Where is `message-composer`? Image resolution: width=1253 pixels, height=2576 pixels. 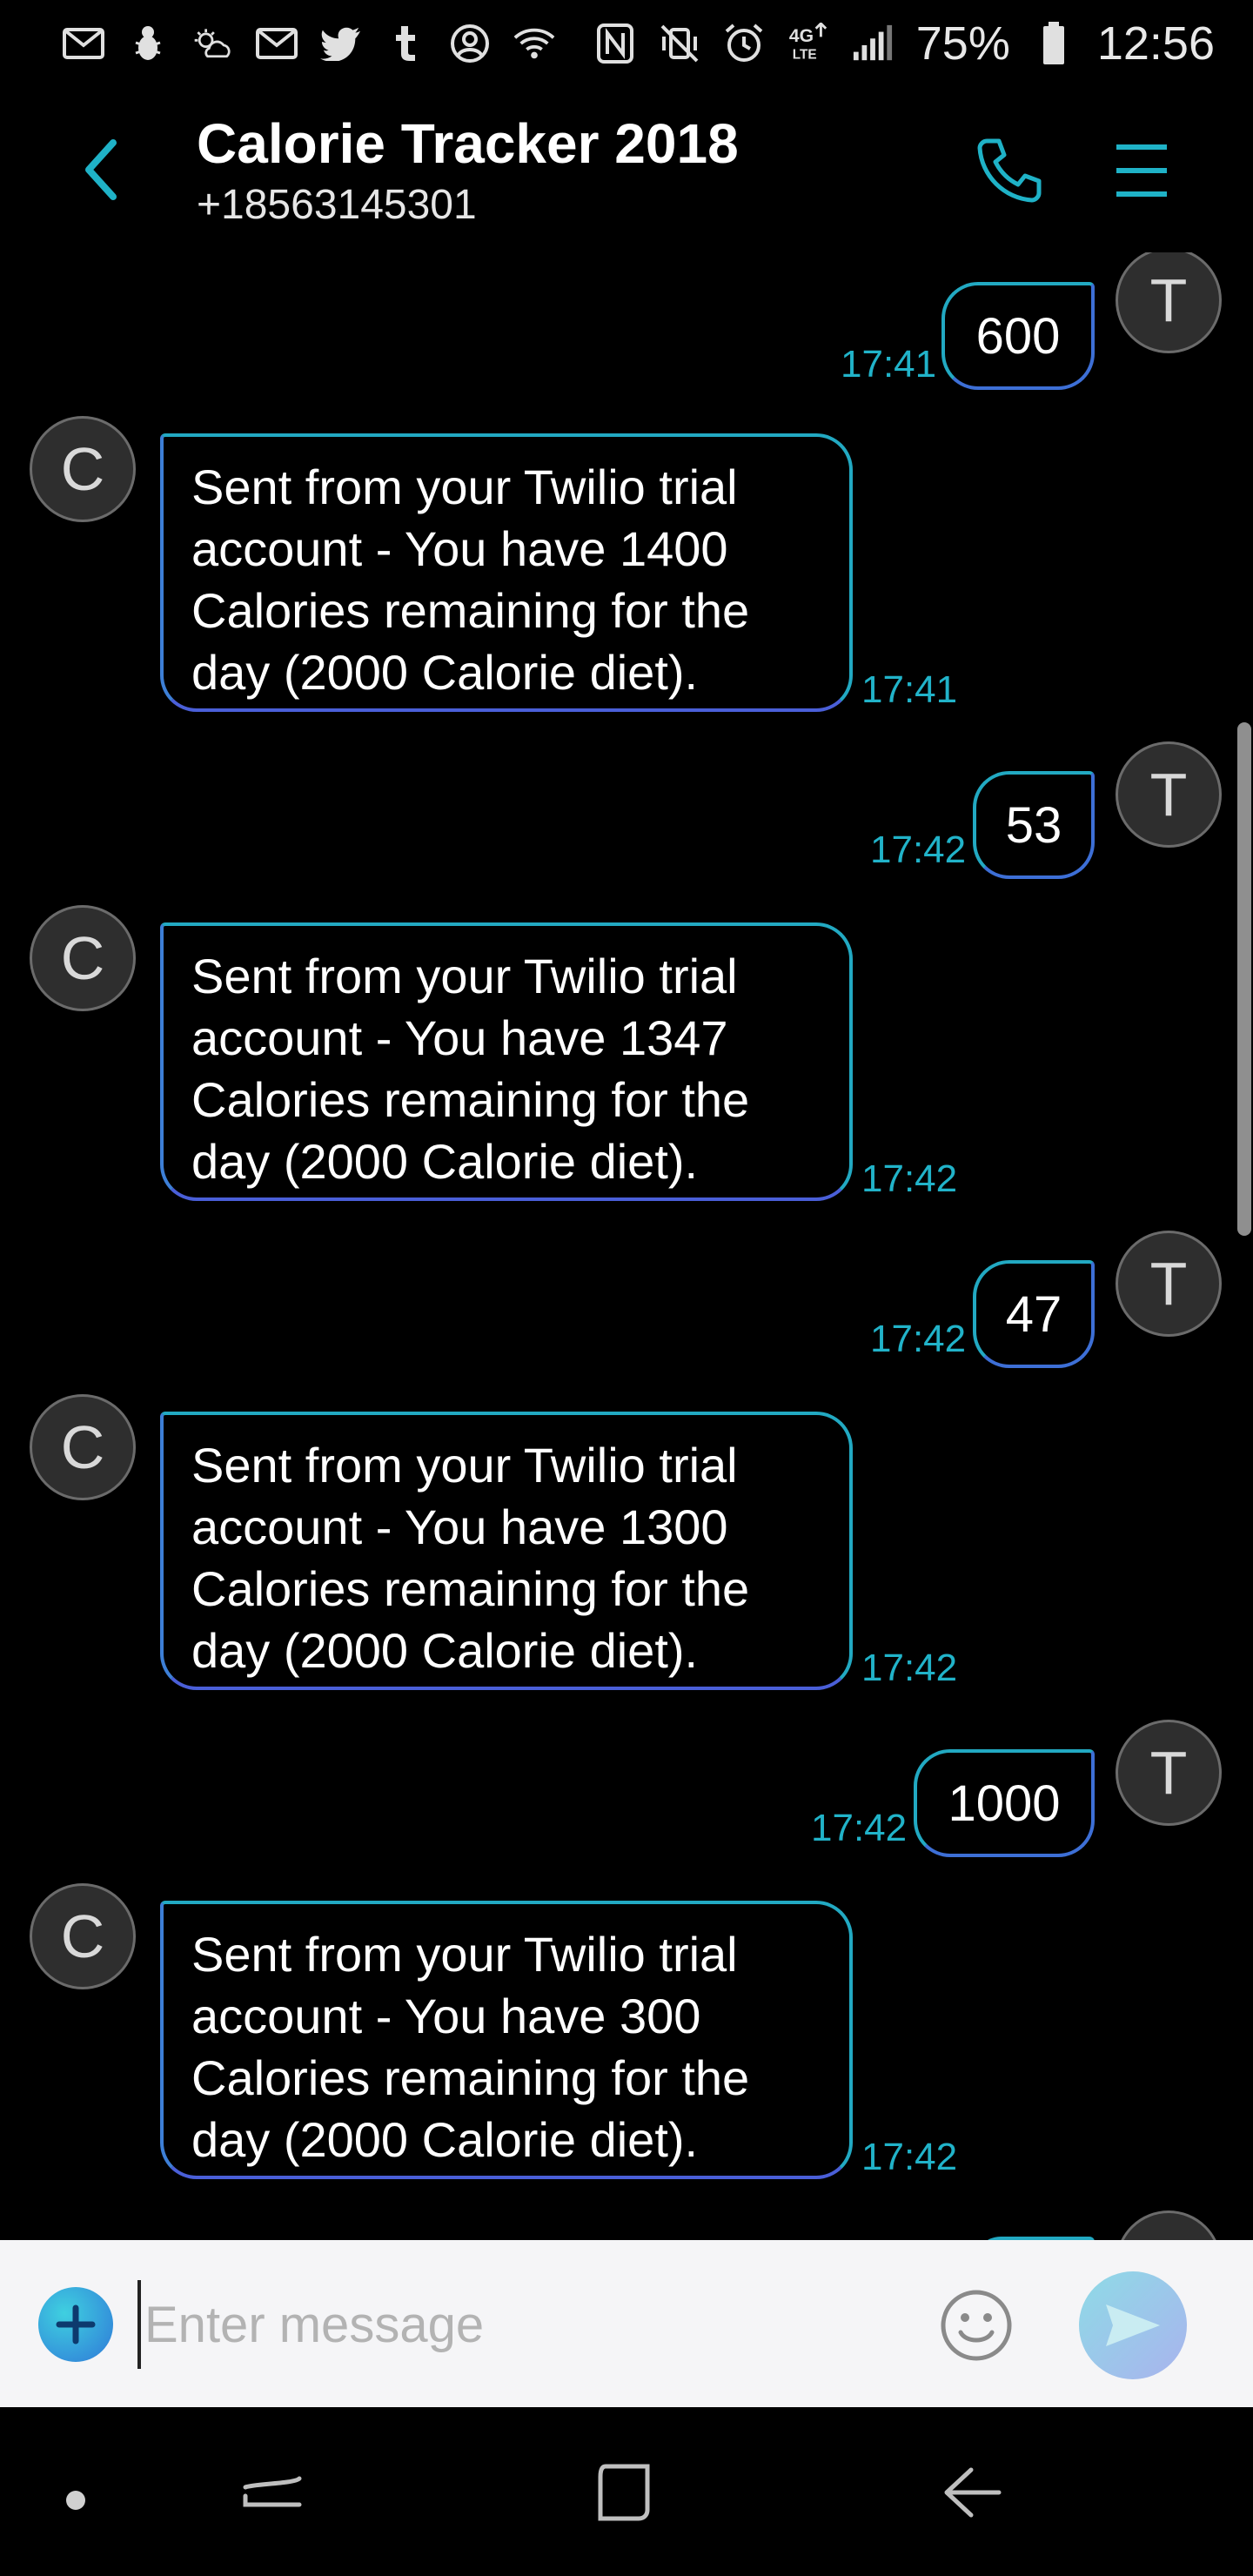 message-composer is located at coordinates (626, 2324).